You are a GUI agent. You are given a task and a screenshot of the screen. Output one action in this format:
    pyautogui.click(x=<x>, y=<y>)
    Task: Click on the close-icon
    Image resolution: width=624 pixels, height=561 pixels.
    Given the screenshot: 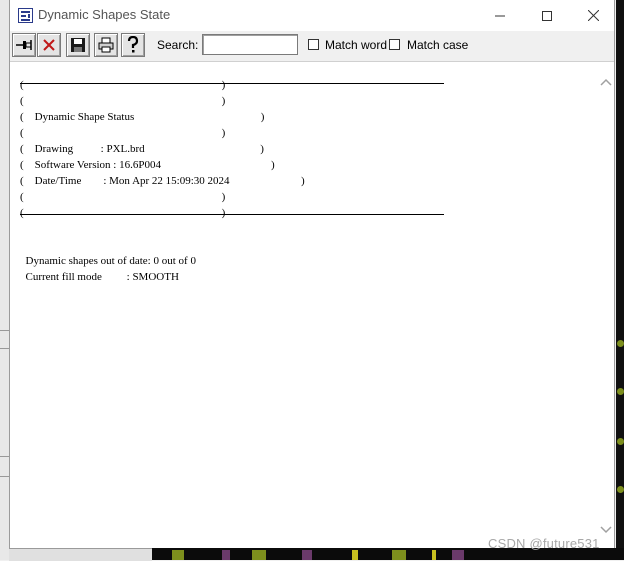 What is the action you would take?
    pyautogui.click(x=593, y=15)
    